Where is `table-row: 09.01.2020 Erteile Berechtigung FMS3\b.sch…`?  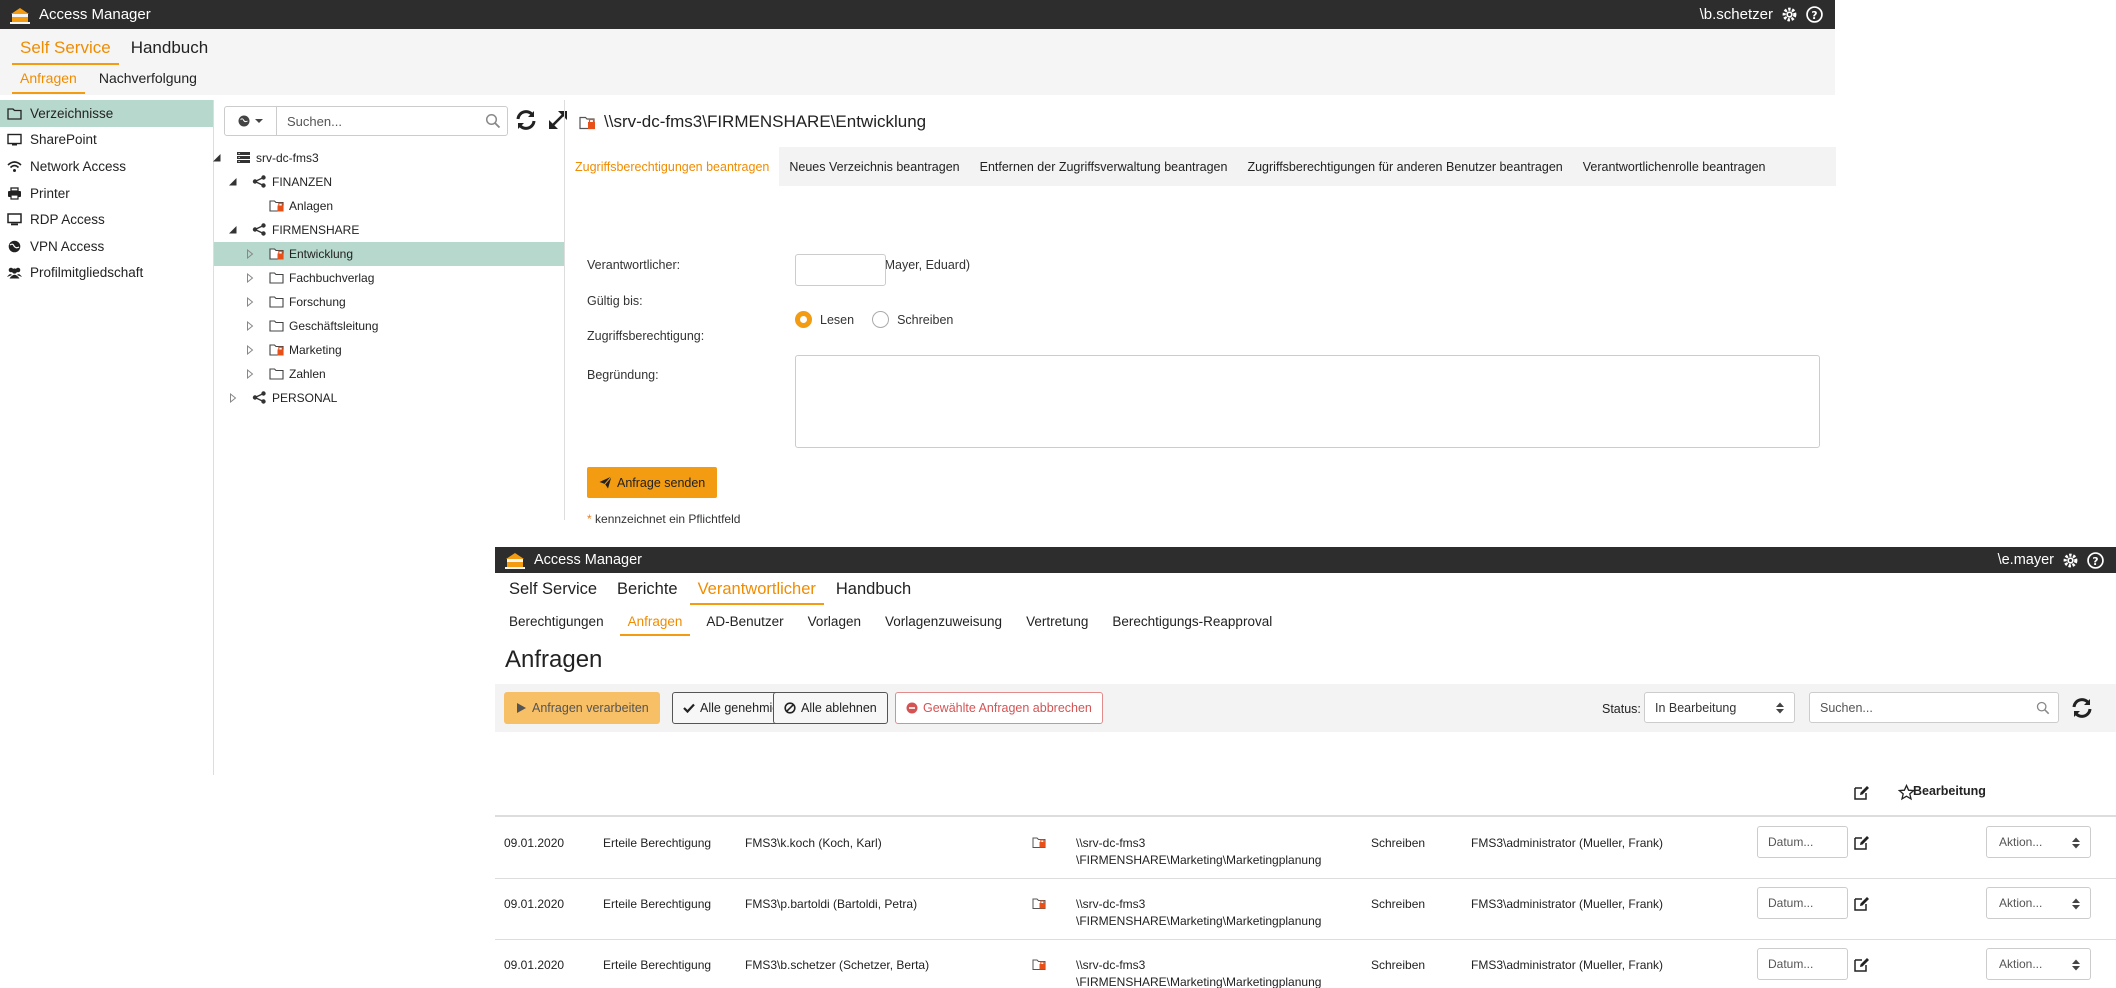 table-row: 09.01.2020 Erteile Berechtigung FMS3\b.sch… is located at coordinates (1305, 964).